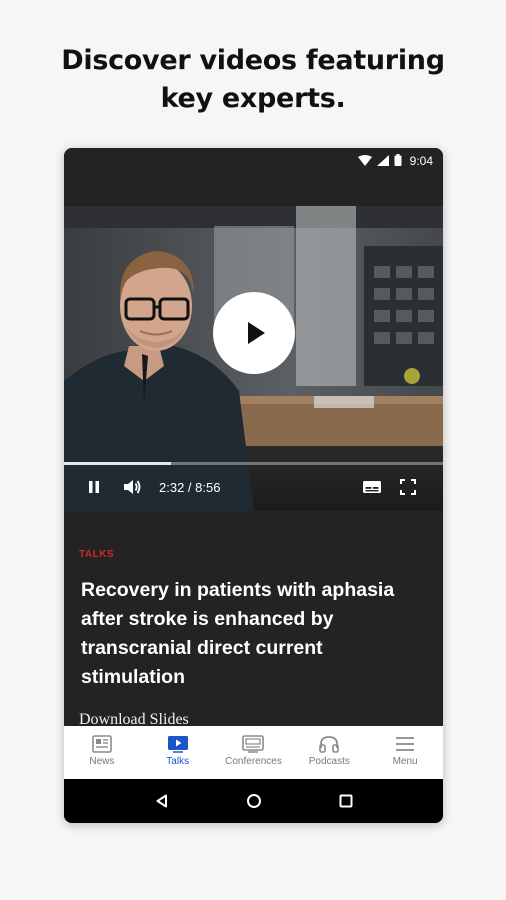 This screenshot has height=900, width=506. Describe the element at coordinates (178, 761) in the screenshot. I see `tab-talks-label: Talks` at that location.